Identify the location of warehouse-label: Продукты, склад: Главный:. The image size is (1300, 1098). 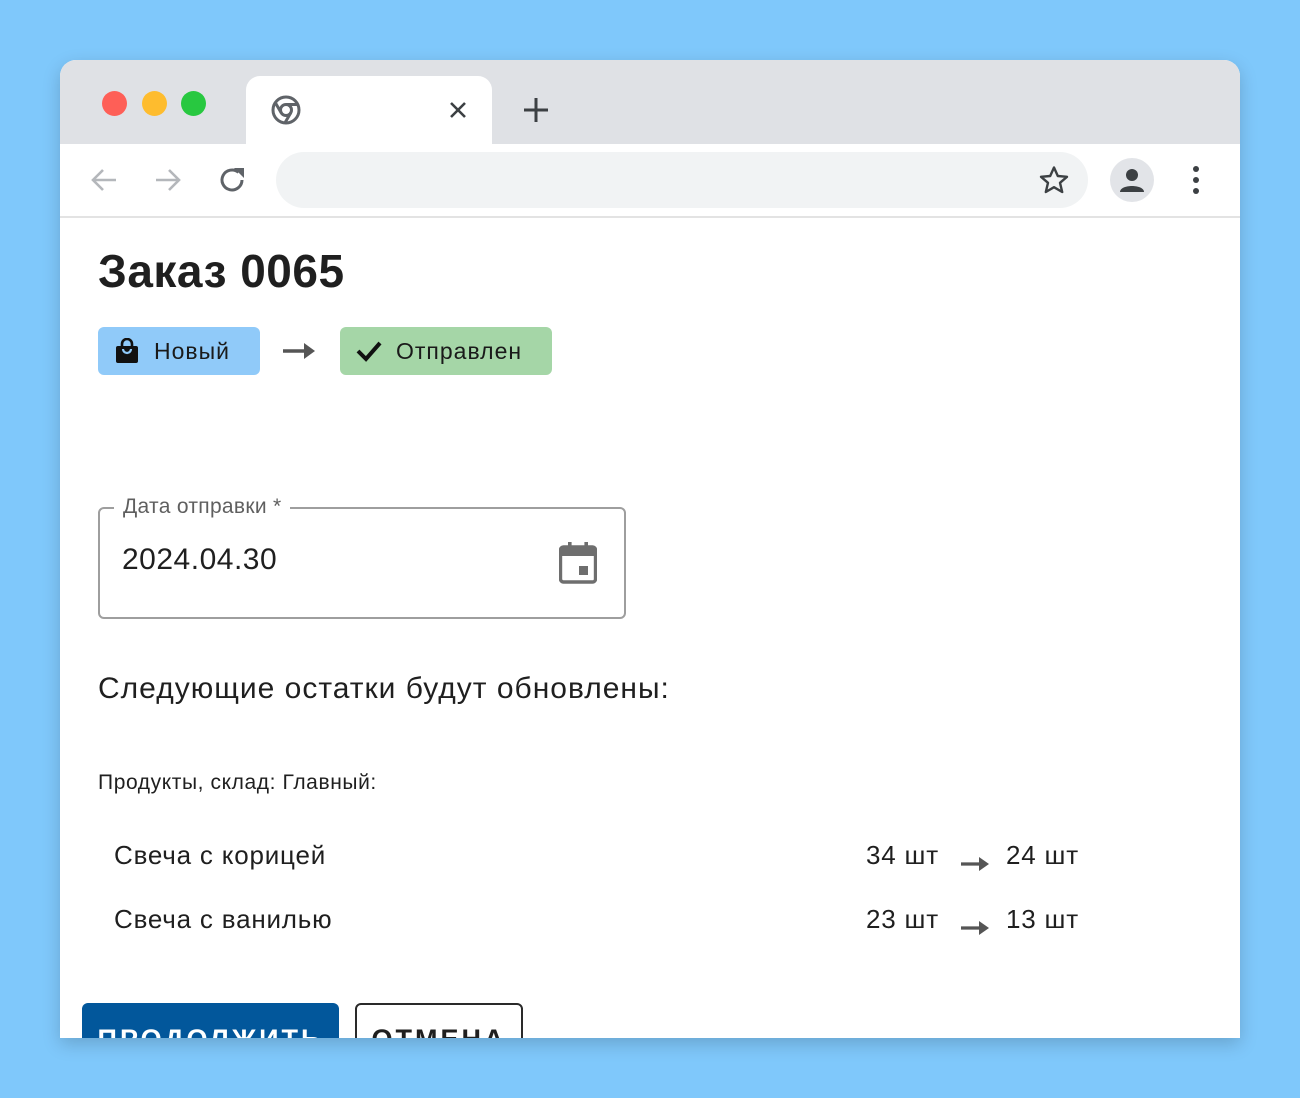
(237, 782).